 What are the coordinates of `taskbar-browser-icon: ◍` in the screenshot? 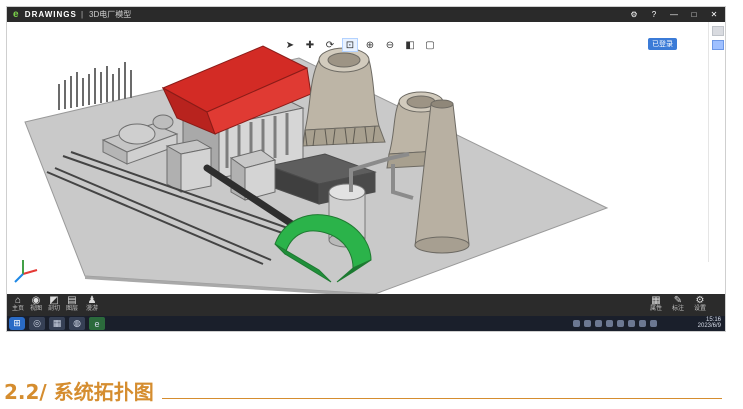 It's located at (77, 323).